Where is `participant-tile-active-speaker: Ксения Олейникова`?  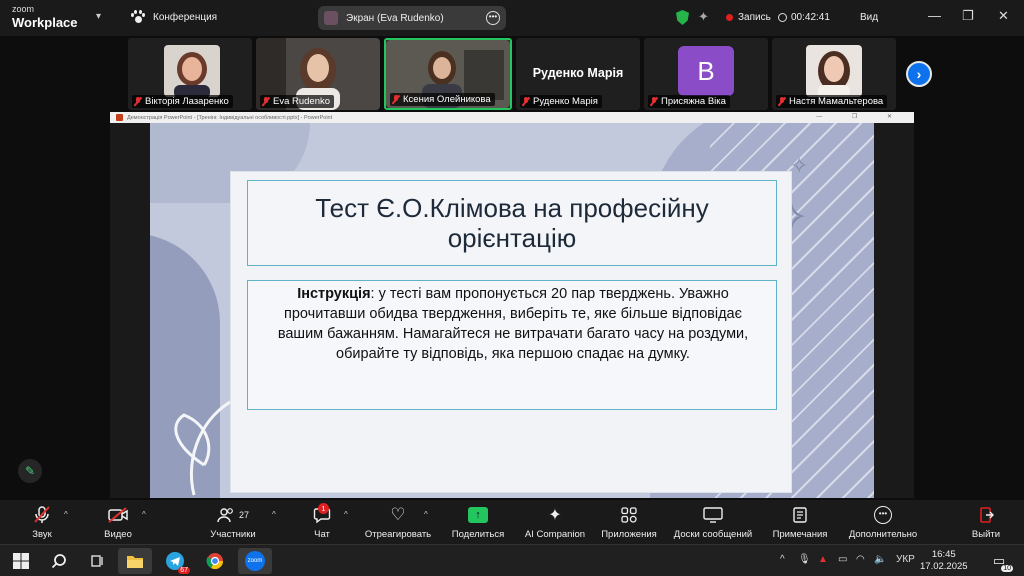 participant-tile-active-speaker: Ксения Олейникова is located at coordinates (448, 74).